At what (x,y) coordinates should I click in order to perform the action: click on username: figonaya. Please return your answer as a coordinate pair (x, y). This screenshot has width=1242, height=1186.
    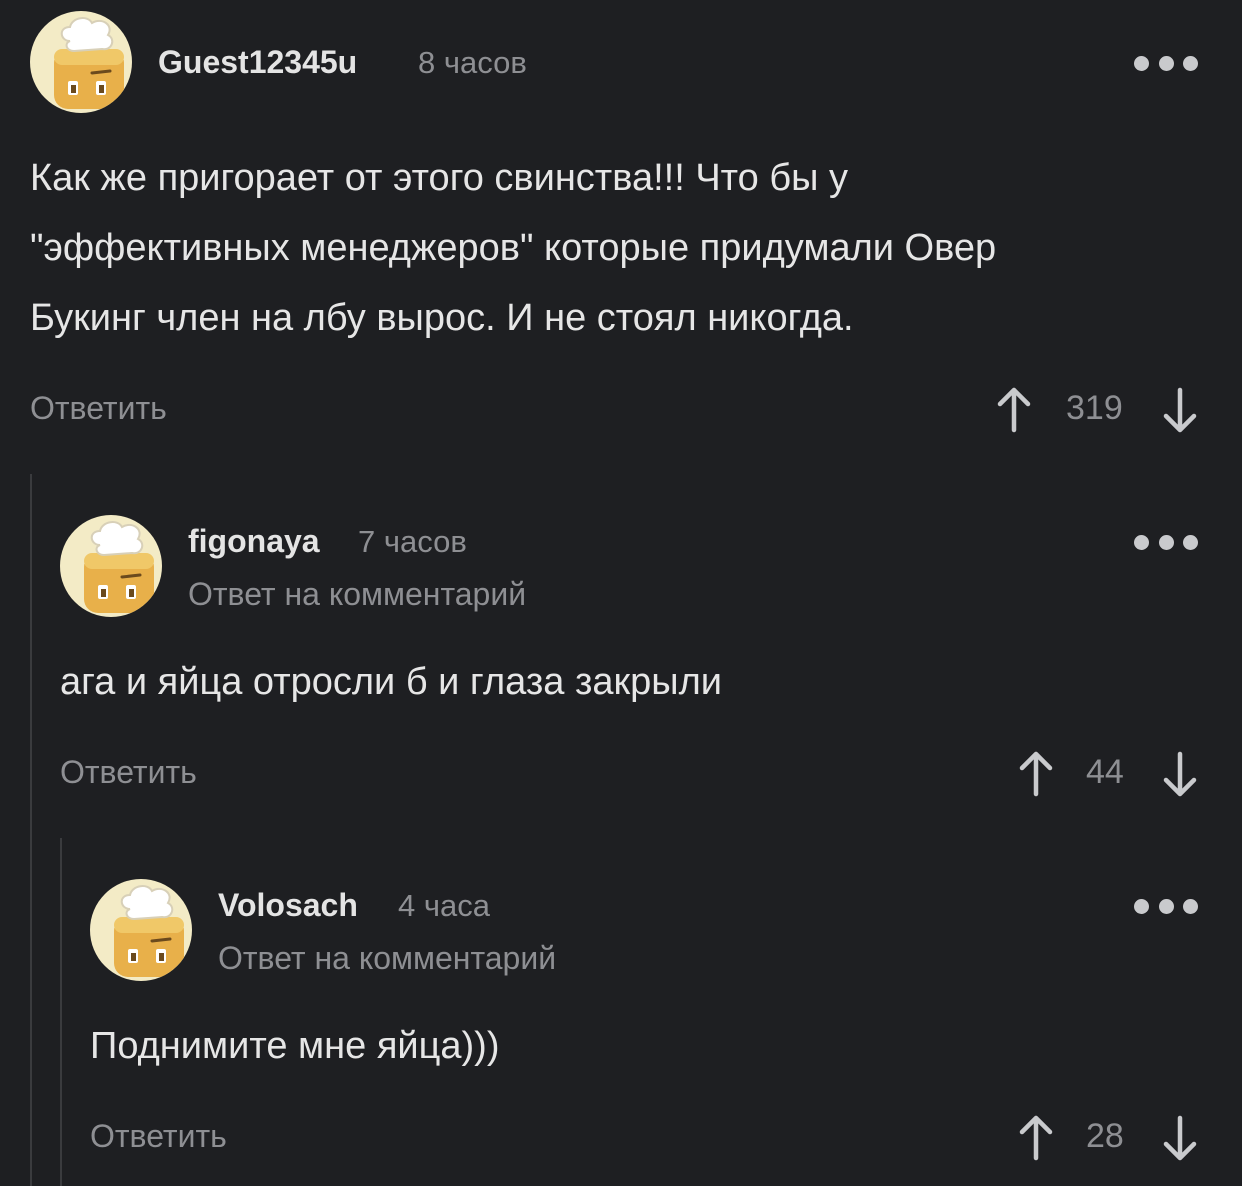
    Looking at the image, I should click on (254, 541).